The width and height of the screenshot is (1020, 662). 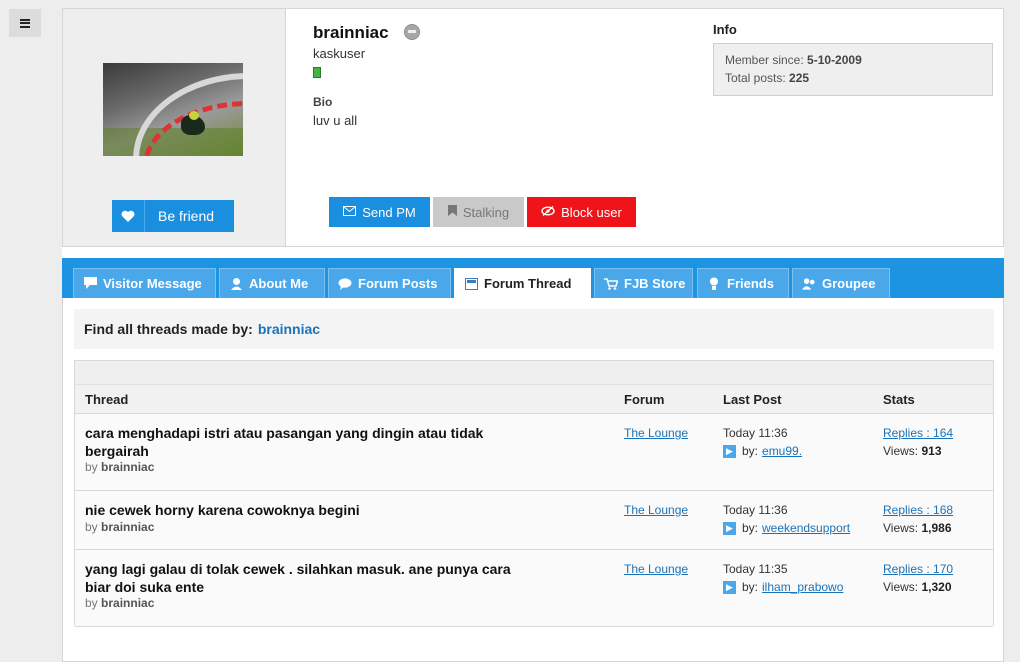 I want to click on hamburger-icon, so click(x=25, y=23).